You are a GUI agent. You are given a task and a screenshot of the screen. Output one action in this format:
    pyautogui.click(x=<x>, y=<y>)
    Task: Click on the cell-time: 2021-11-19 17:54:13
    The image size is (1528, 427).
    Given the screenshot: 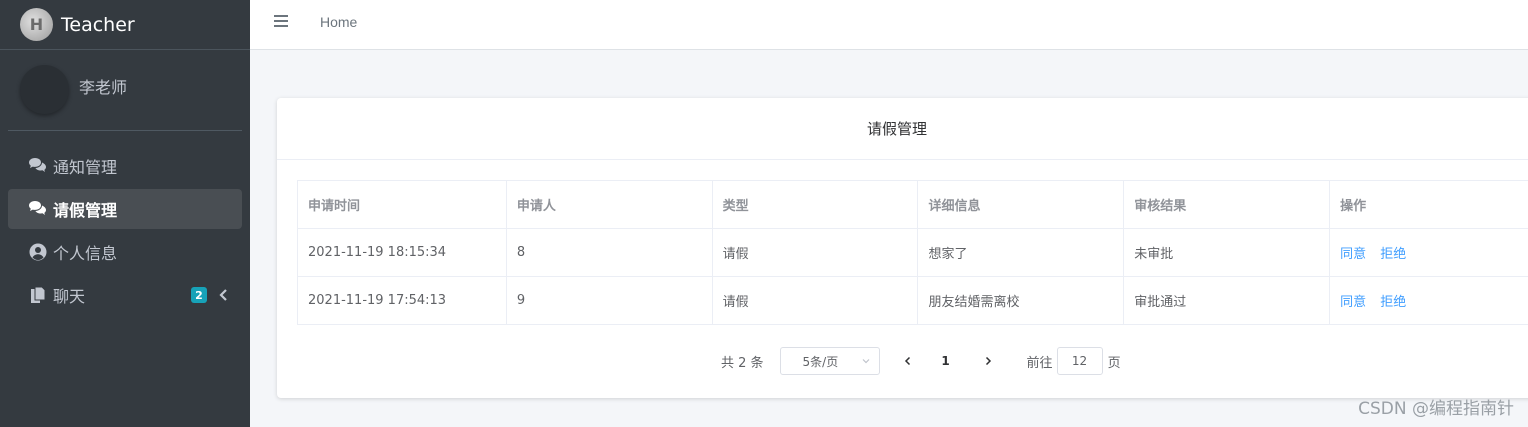 What is the action you would take?
    pyautogui.click(x=402, y=300)
    